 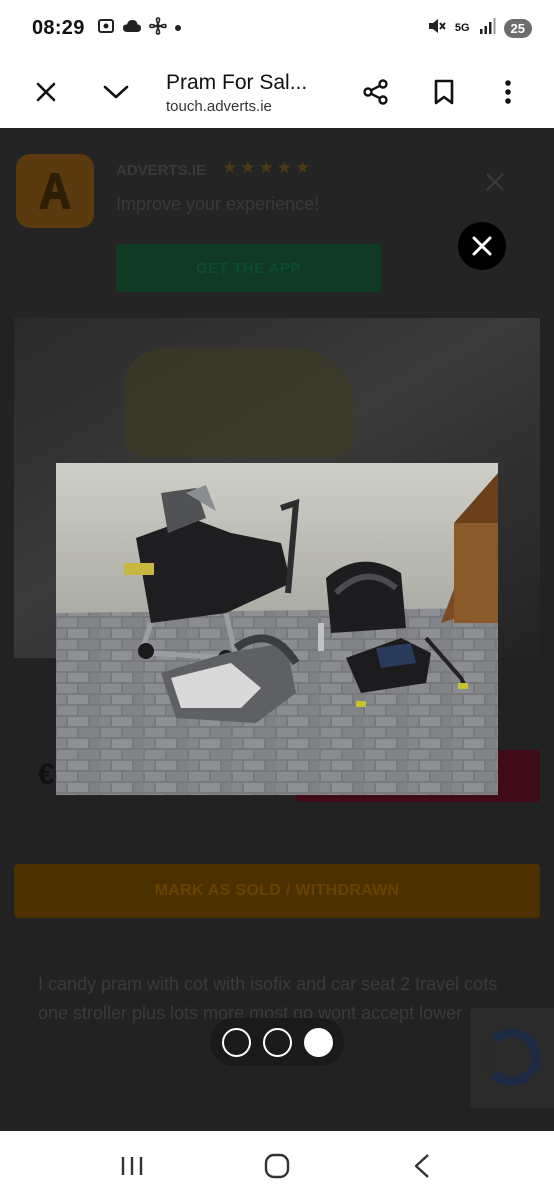 I want to click on more-options-button, so click(x=508, y=92).